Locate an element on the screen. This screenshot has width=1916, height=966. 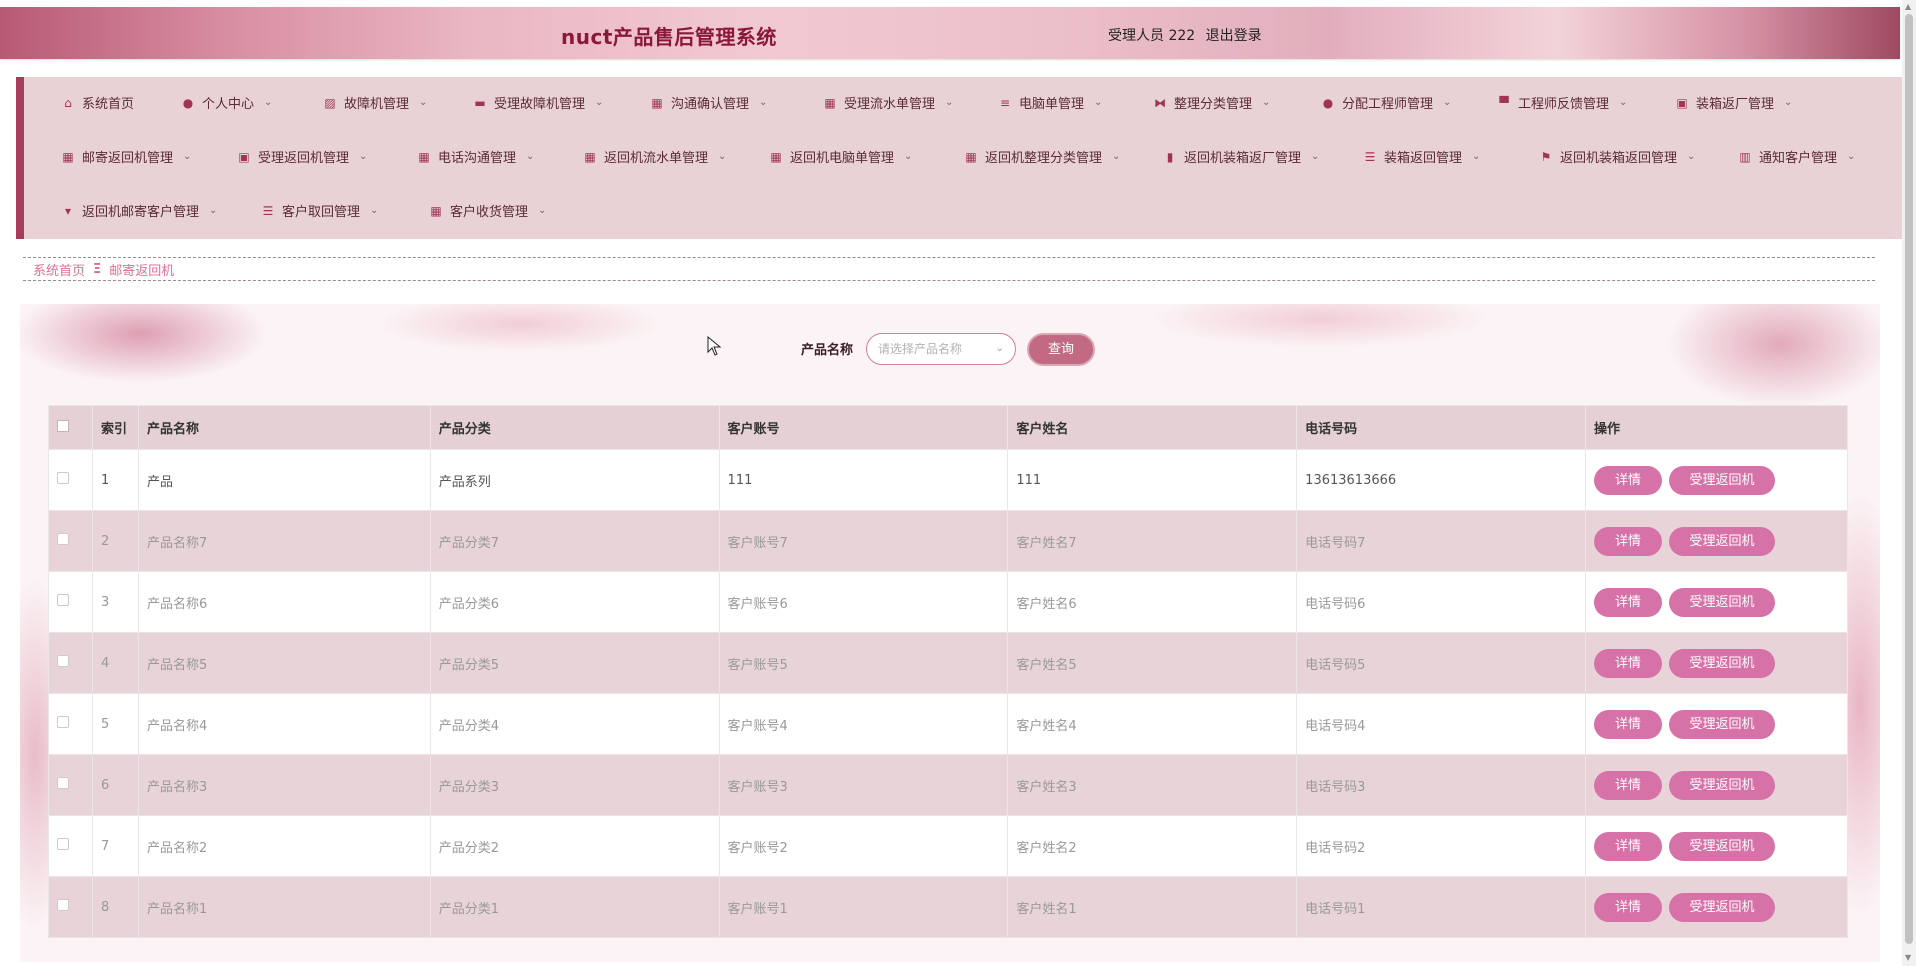
nav-item-20: ⚑ 返回机装箱返回管理 ⌄ is located at coordinates (1618, 157).